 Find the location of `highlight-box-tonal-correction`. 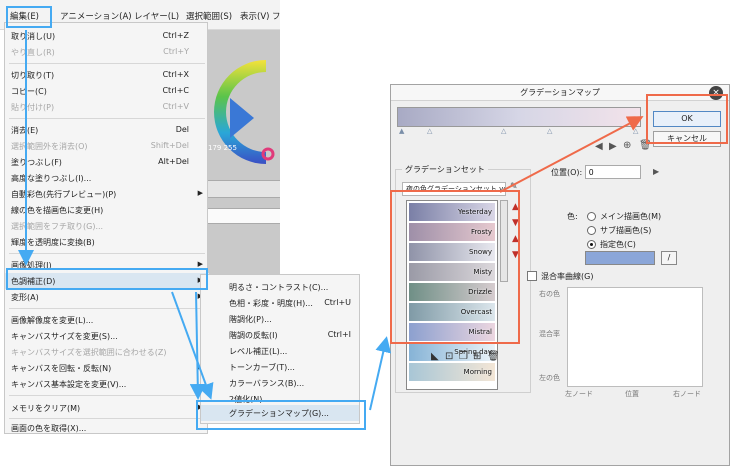

highlight-box-tonal-correction is located at coordinates (107, 279).